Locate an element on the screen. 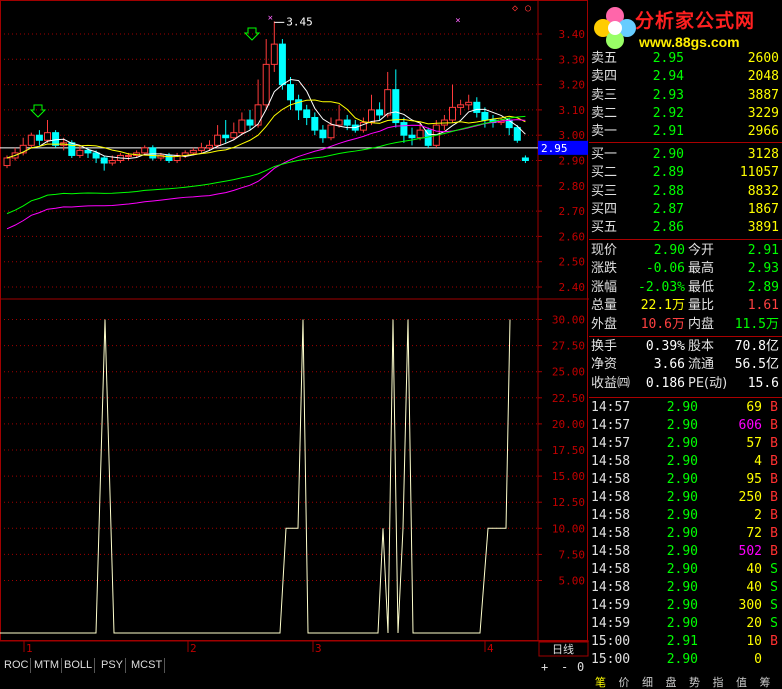 The height and width of the screenshot is (689, 782). quote-value-2: 2.89 is located at coordinates (763, 287).